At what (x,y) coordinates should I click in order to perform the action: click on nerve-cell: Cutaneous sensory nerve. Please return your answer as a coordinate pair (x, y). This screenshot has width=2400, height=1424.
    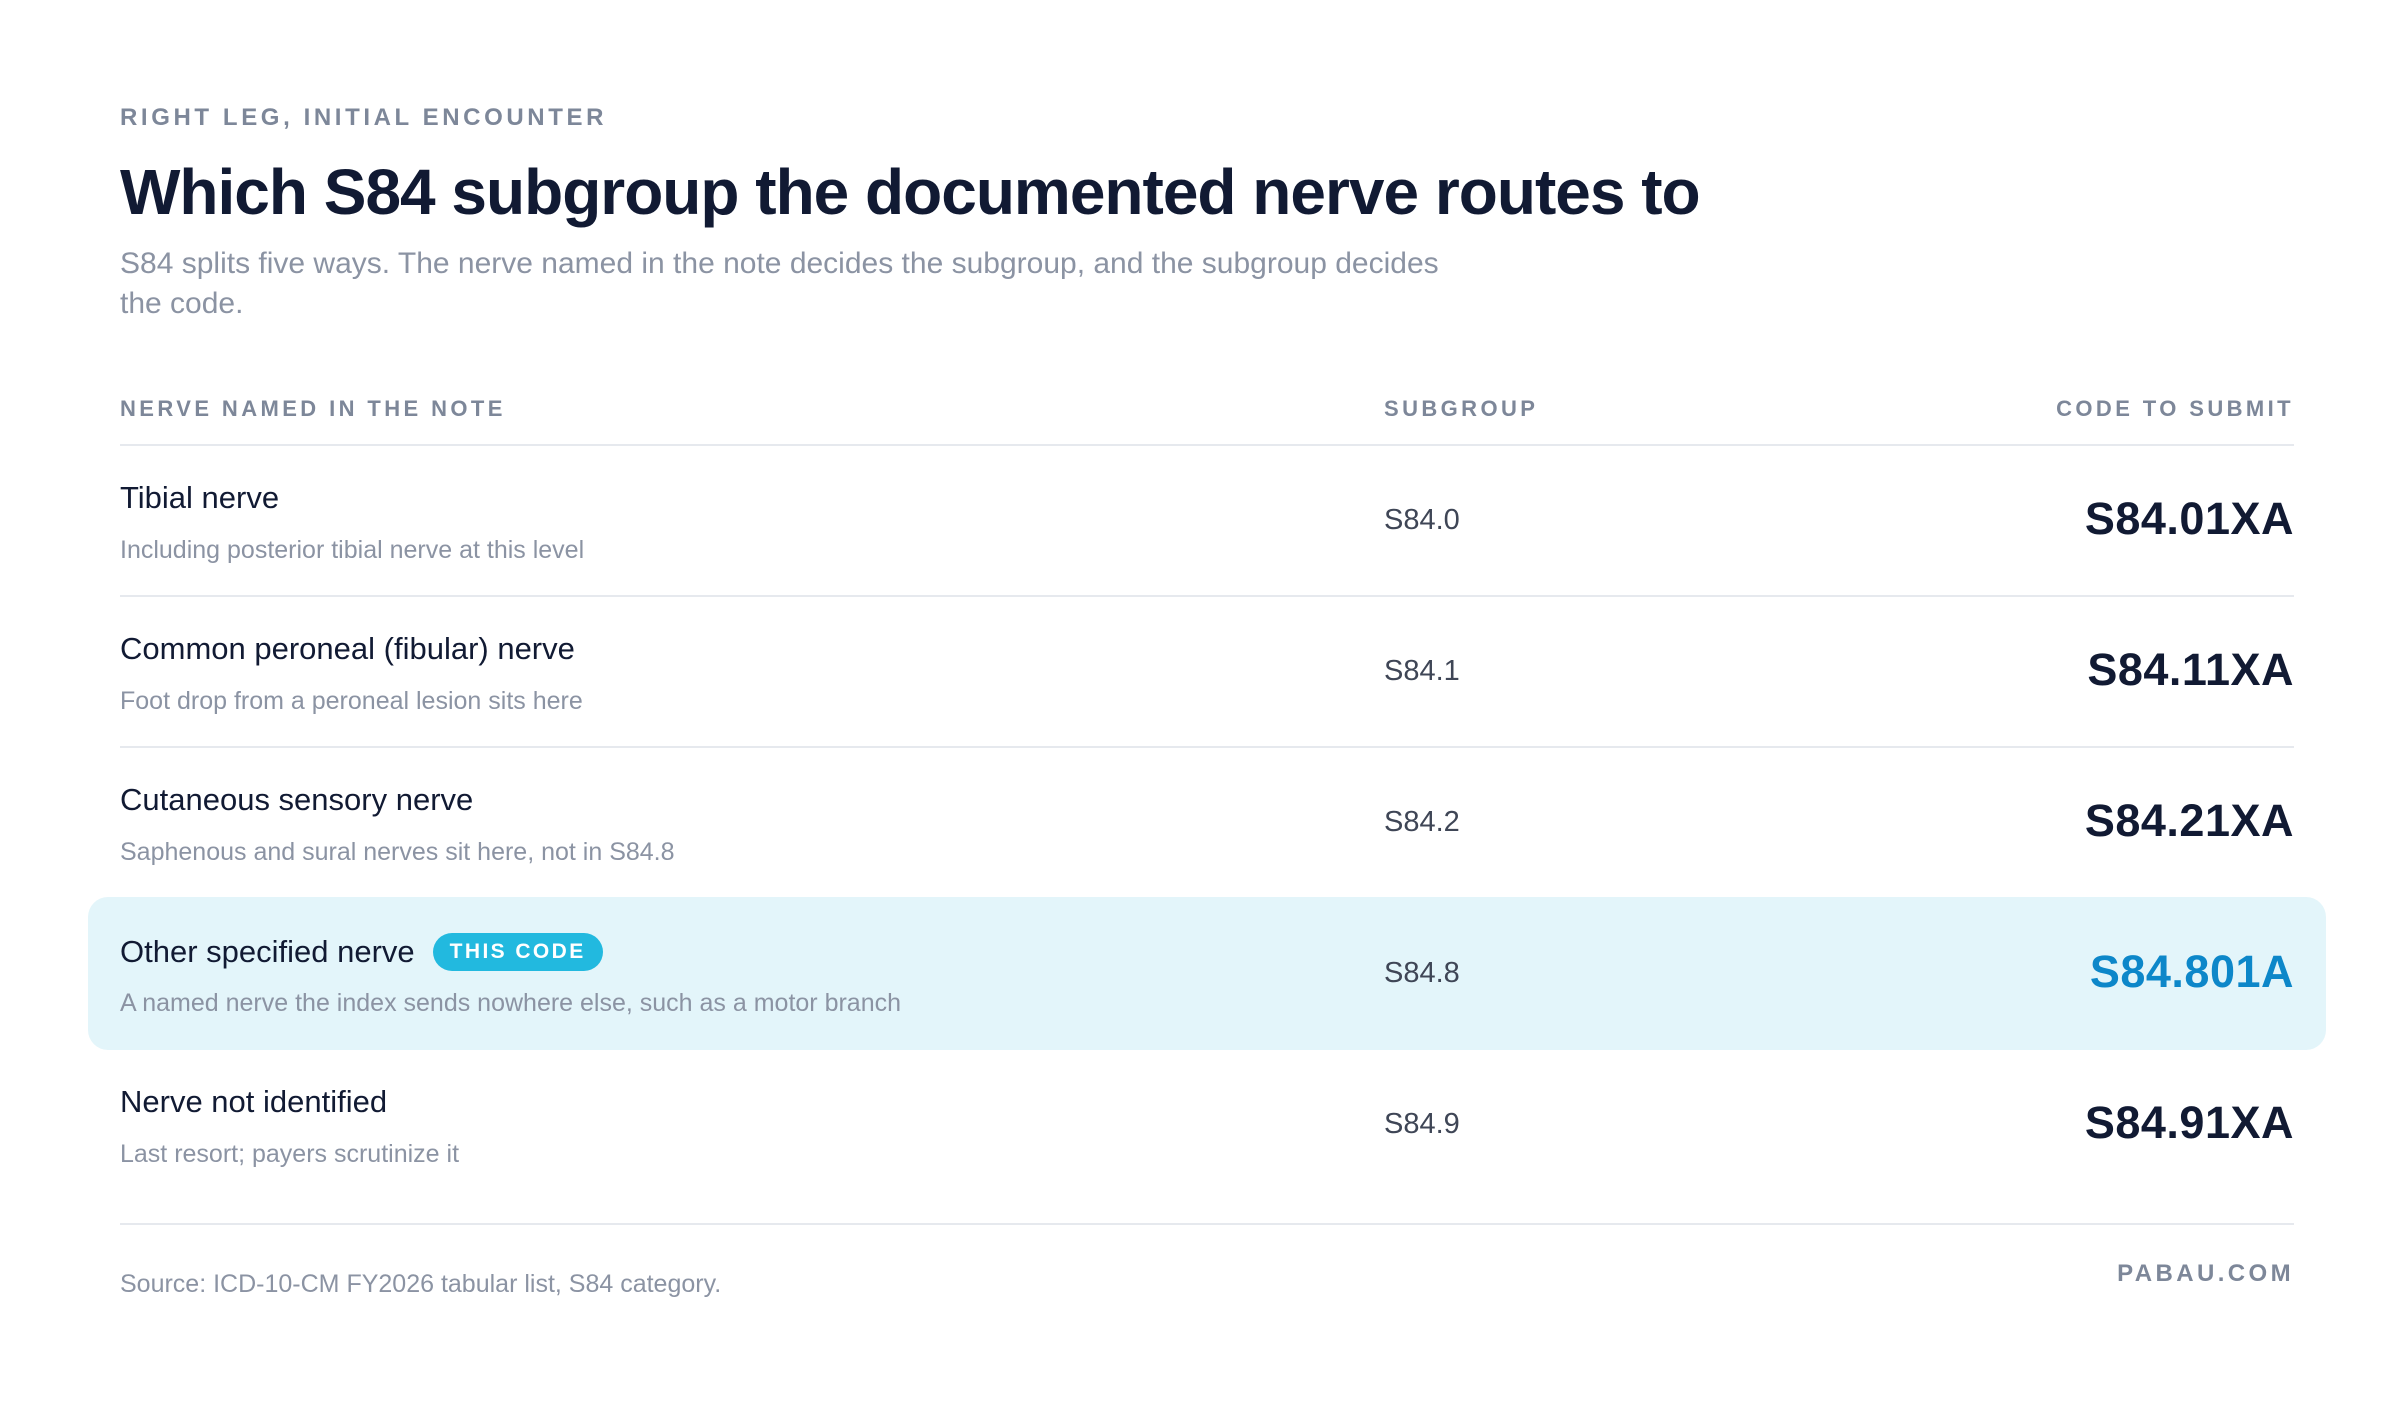
    Looking at the image, I should click on (296, 800).